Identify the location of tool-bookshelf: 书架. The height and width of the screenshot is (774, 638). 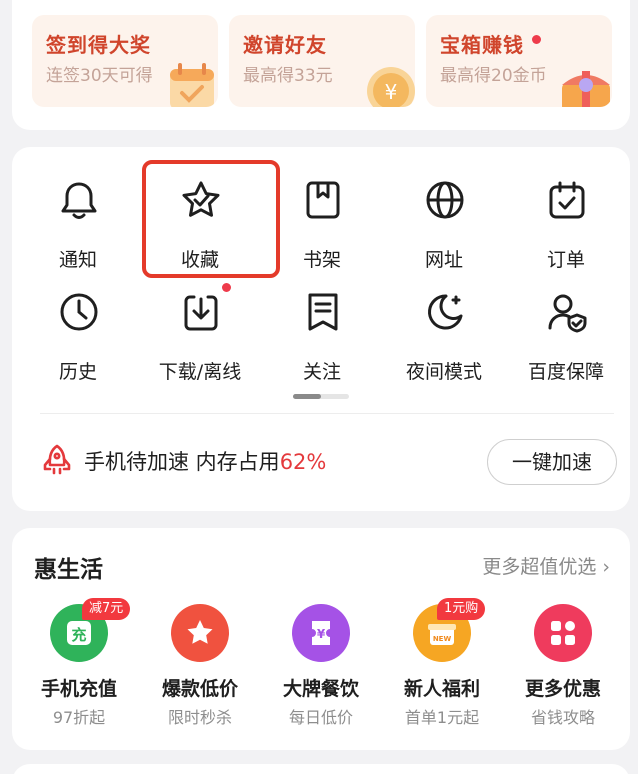
(322, 216).